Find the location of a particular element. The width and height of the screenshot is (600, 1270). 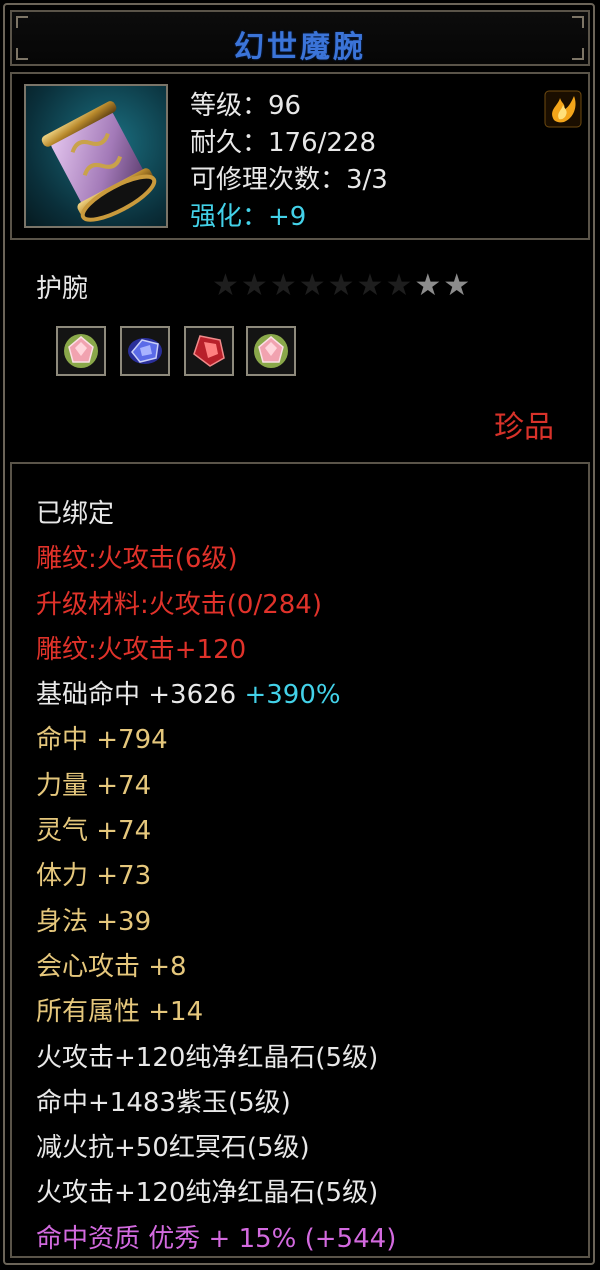

quality-label: 珍品 is located at coordinates (524, 427).